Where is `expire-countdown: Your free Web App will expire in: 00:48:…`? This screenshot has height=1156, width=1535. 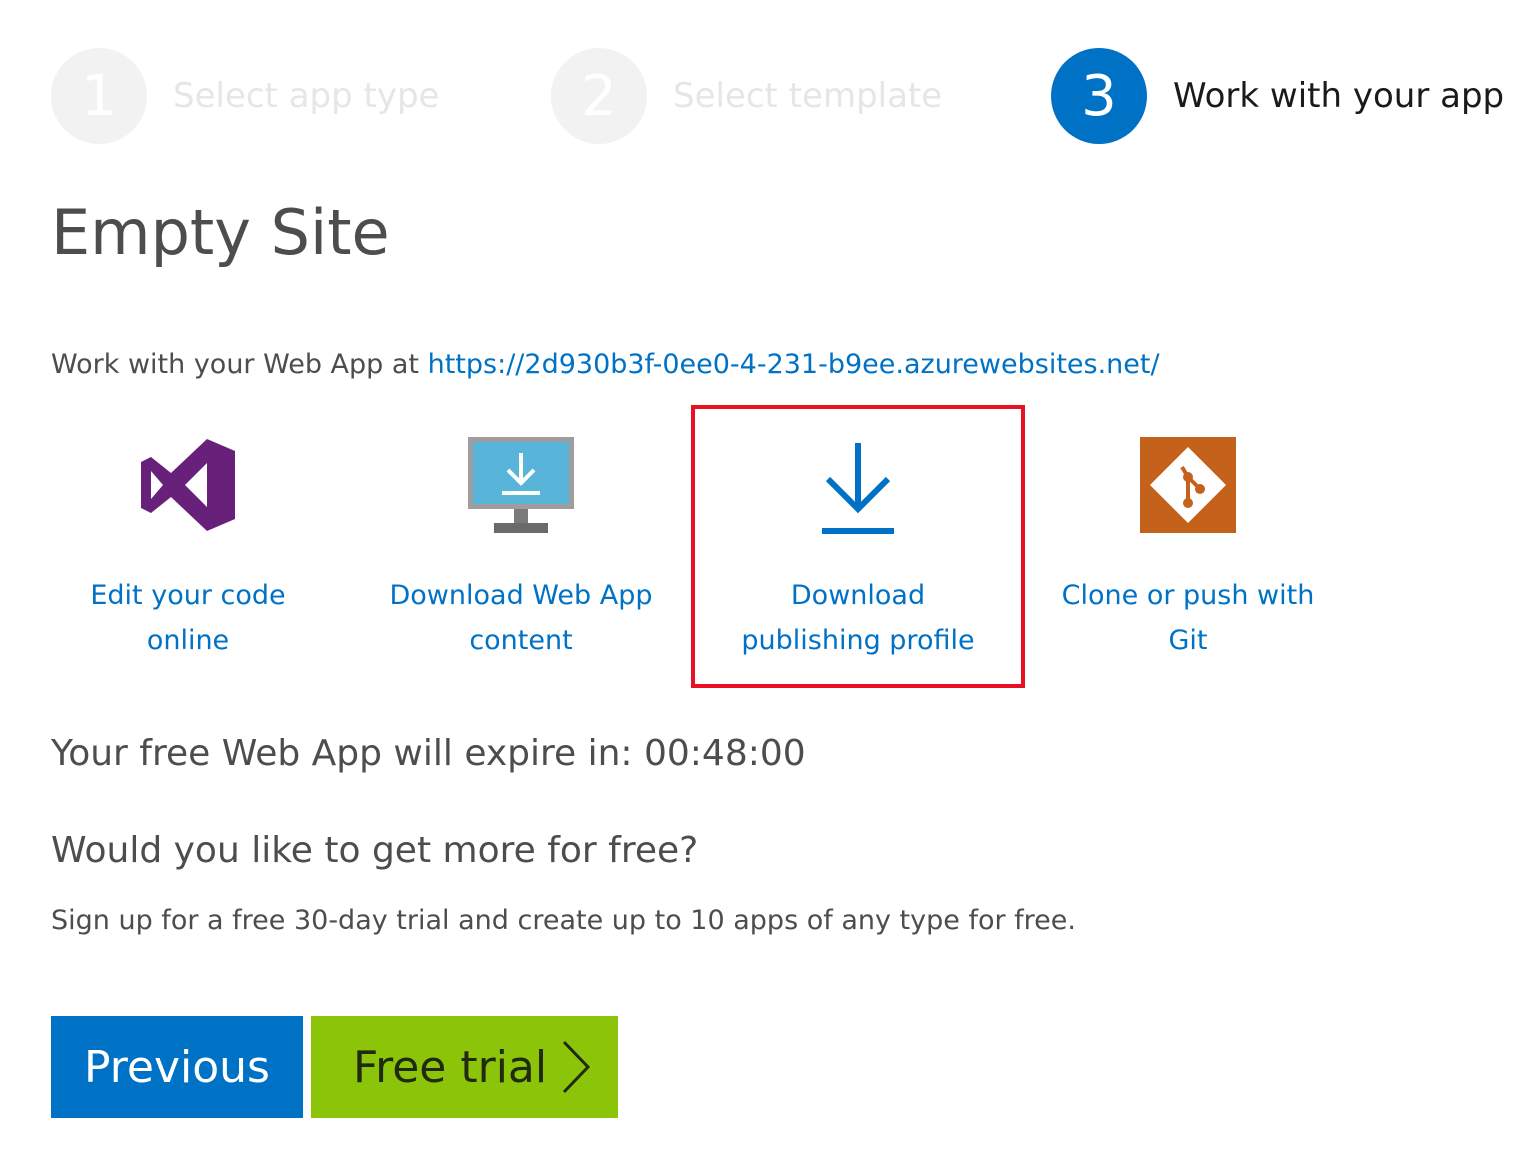
expire-countdown: Your free Web App will expire in: 00:48:… is located at coordinates (428, 753).